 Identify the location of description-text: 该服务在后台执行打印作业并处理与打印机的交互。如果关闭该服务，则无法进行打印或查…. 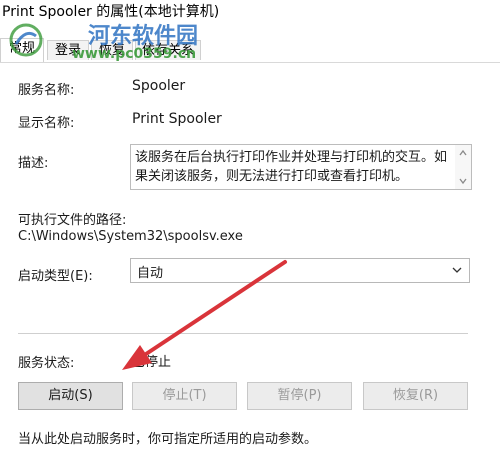
(291, 167).